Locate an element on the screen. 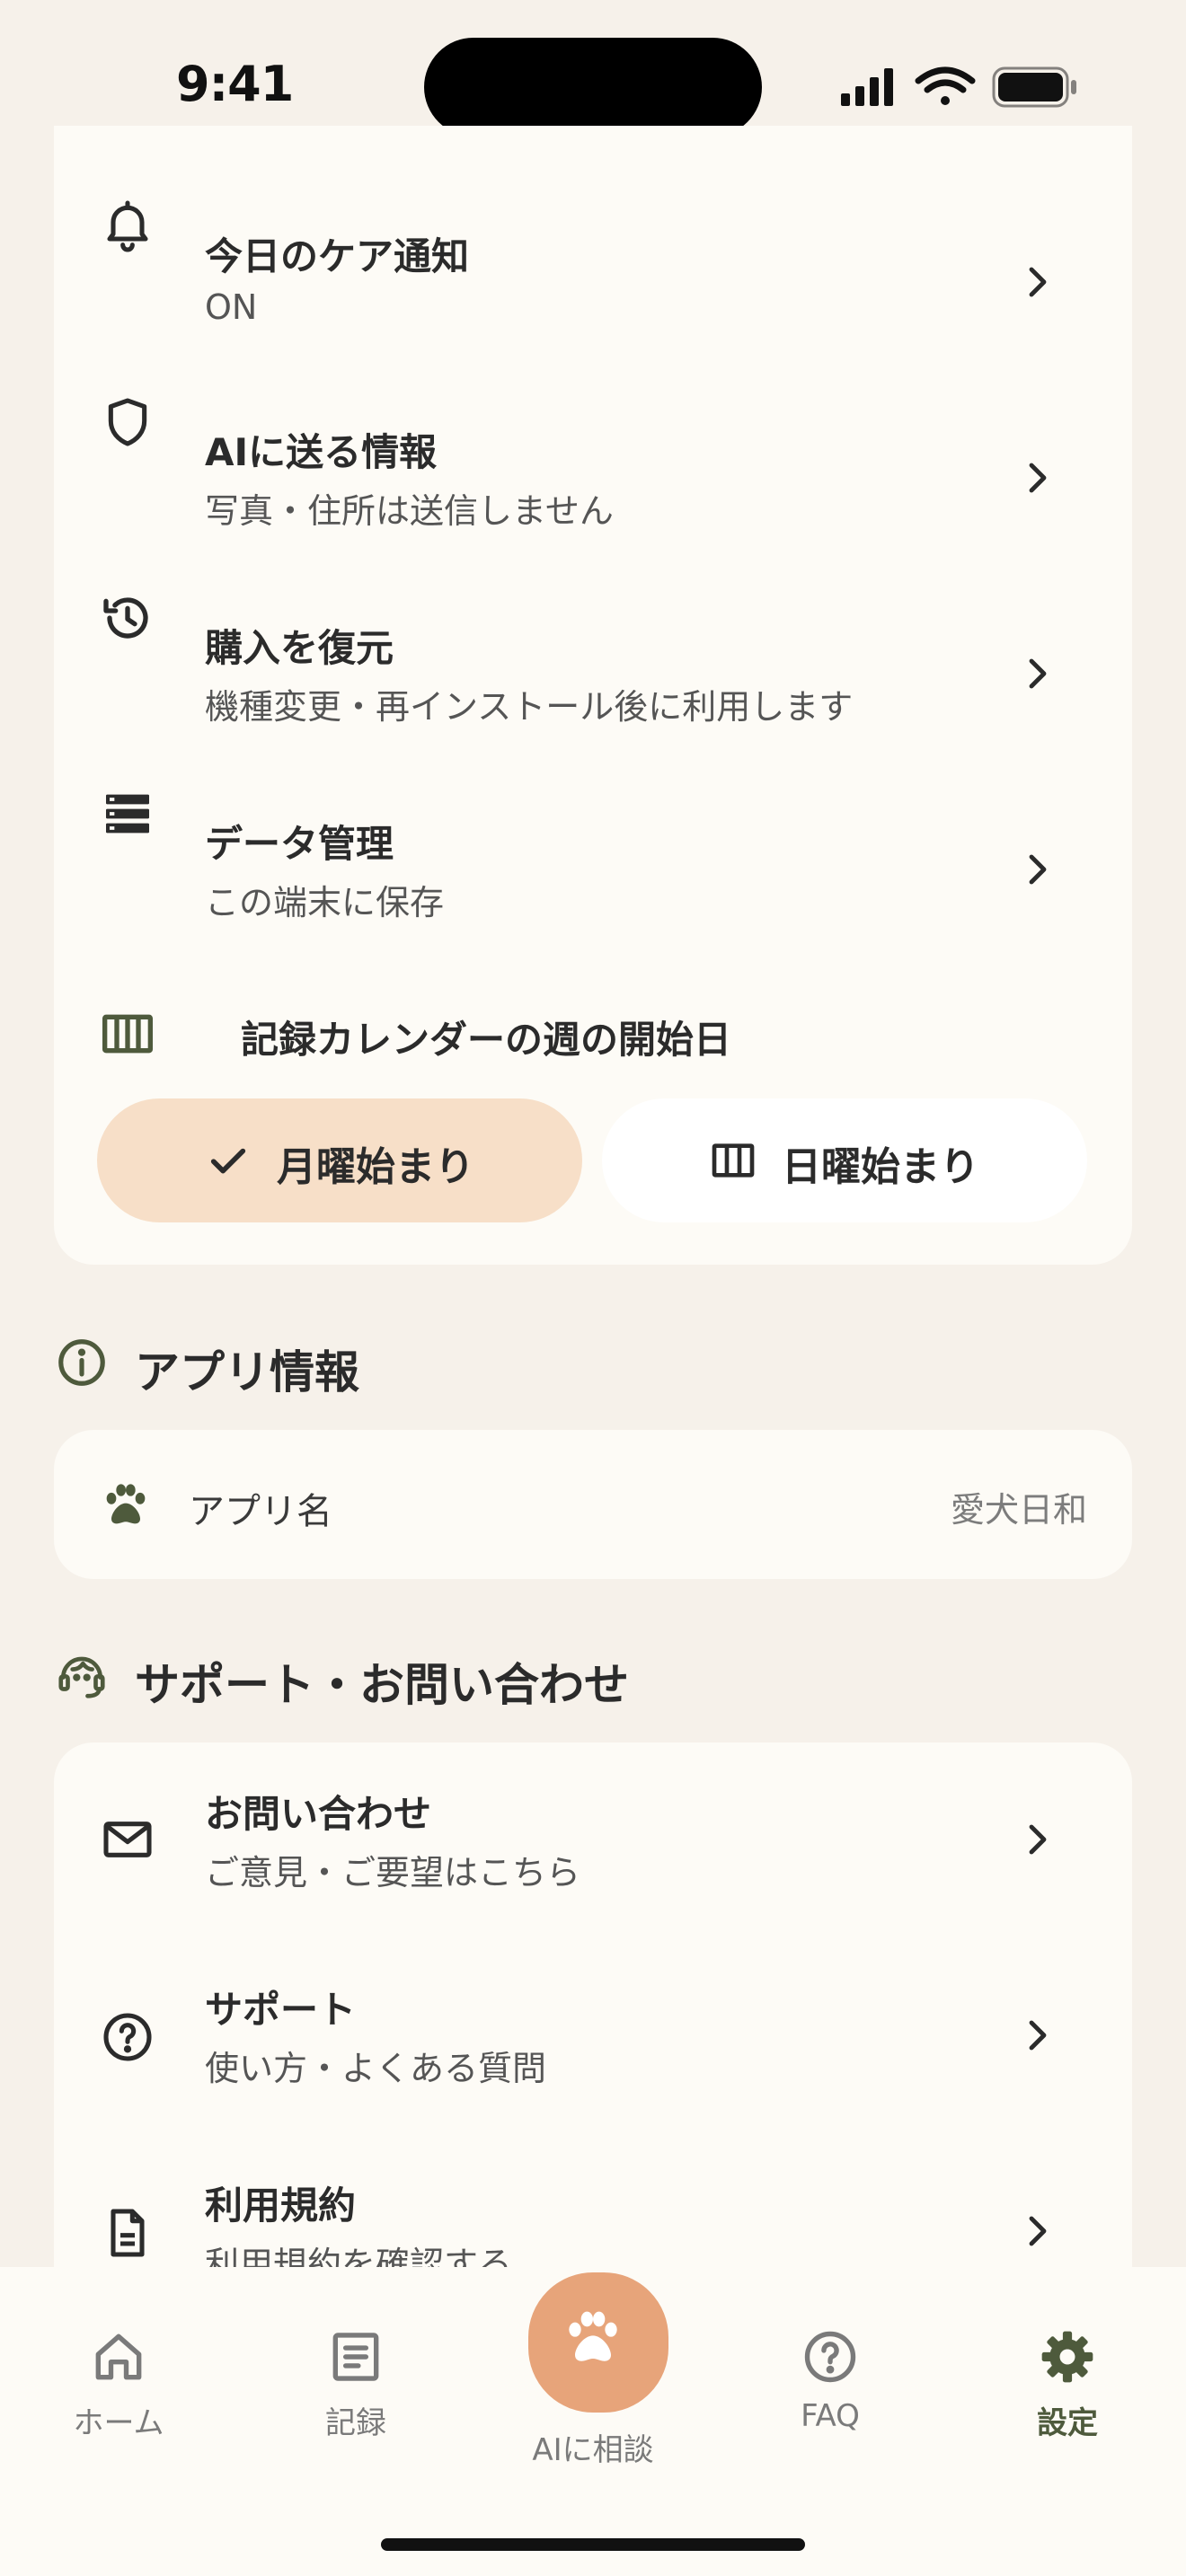 The width and height of the screenshot is (1186, 2576). ai-data-row: AIに送る情報 写真・住所は送信しません is located at coordinates (593, 426).